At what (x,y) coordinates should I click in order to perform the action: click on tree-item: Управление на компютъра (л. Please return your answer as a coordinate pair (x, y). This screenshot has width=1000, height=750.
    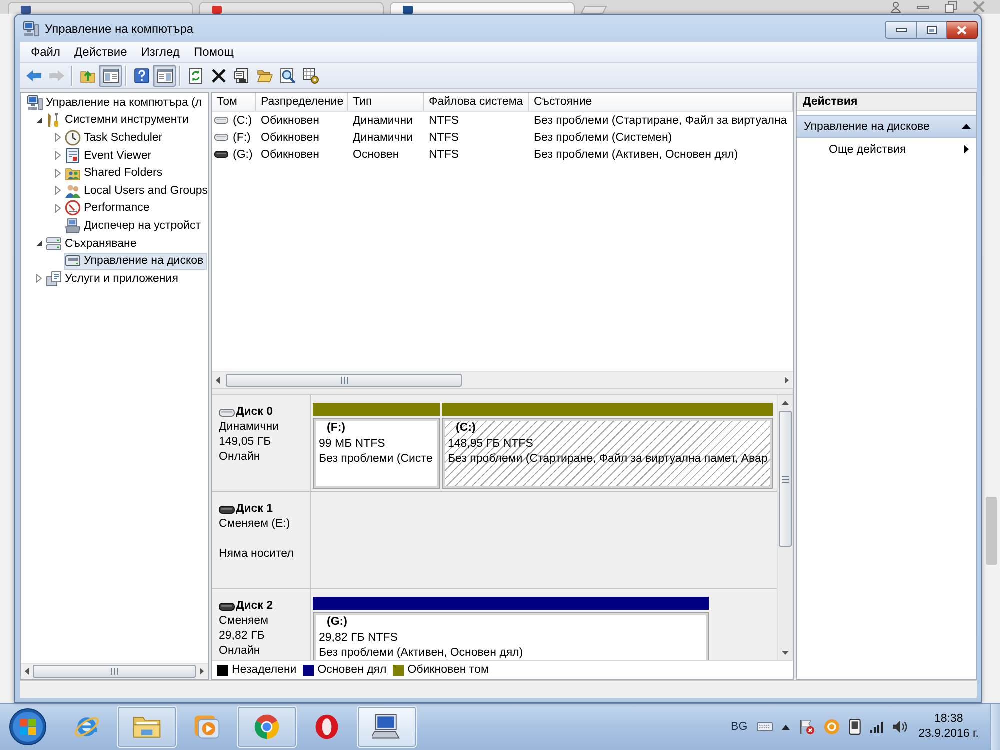
    Looking at the image, I should click on (116, 103).